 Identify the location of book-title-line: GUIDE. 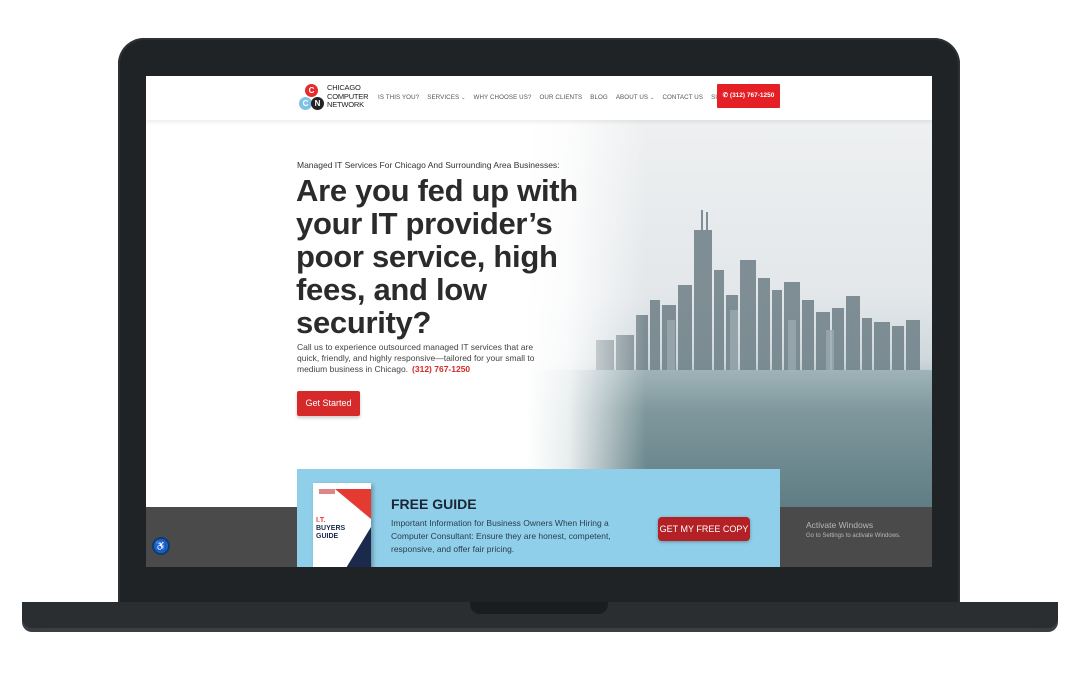
(327, 536).